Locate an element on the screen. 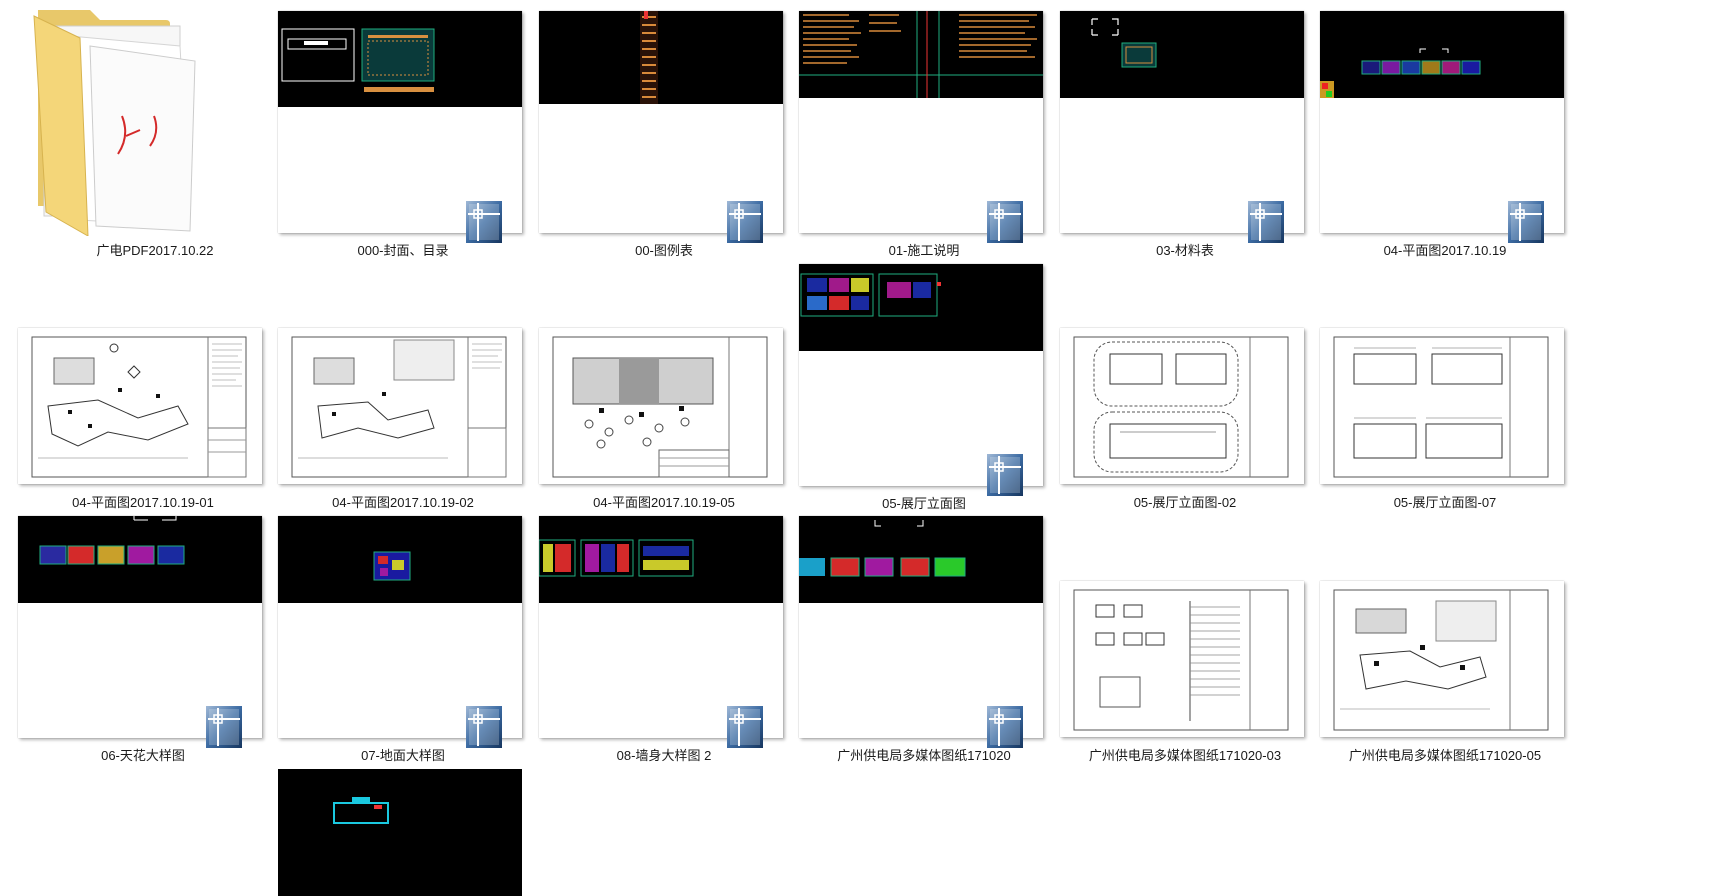 Image resolution: width=1733 pixels, height=896 pixels. file-label: 07-地面大样图 is located at coordinates (403, 754).